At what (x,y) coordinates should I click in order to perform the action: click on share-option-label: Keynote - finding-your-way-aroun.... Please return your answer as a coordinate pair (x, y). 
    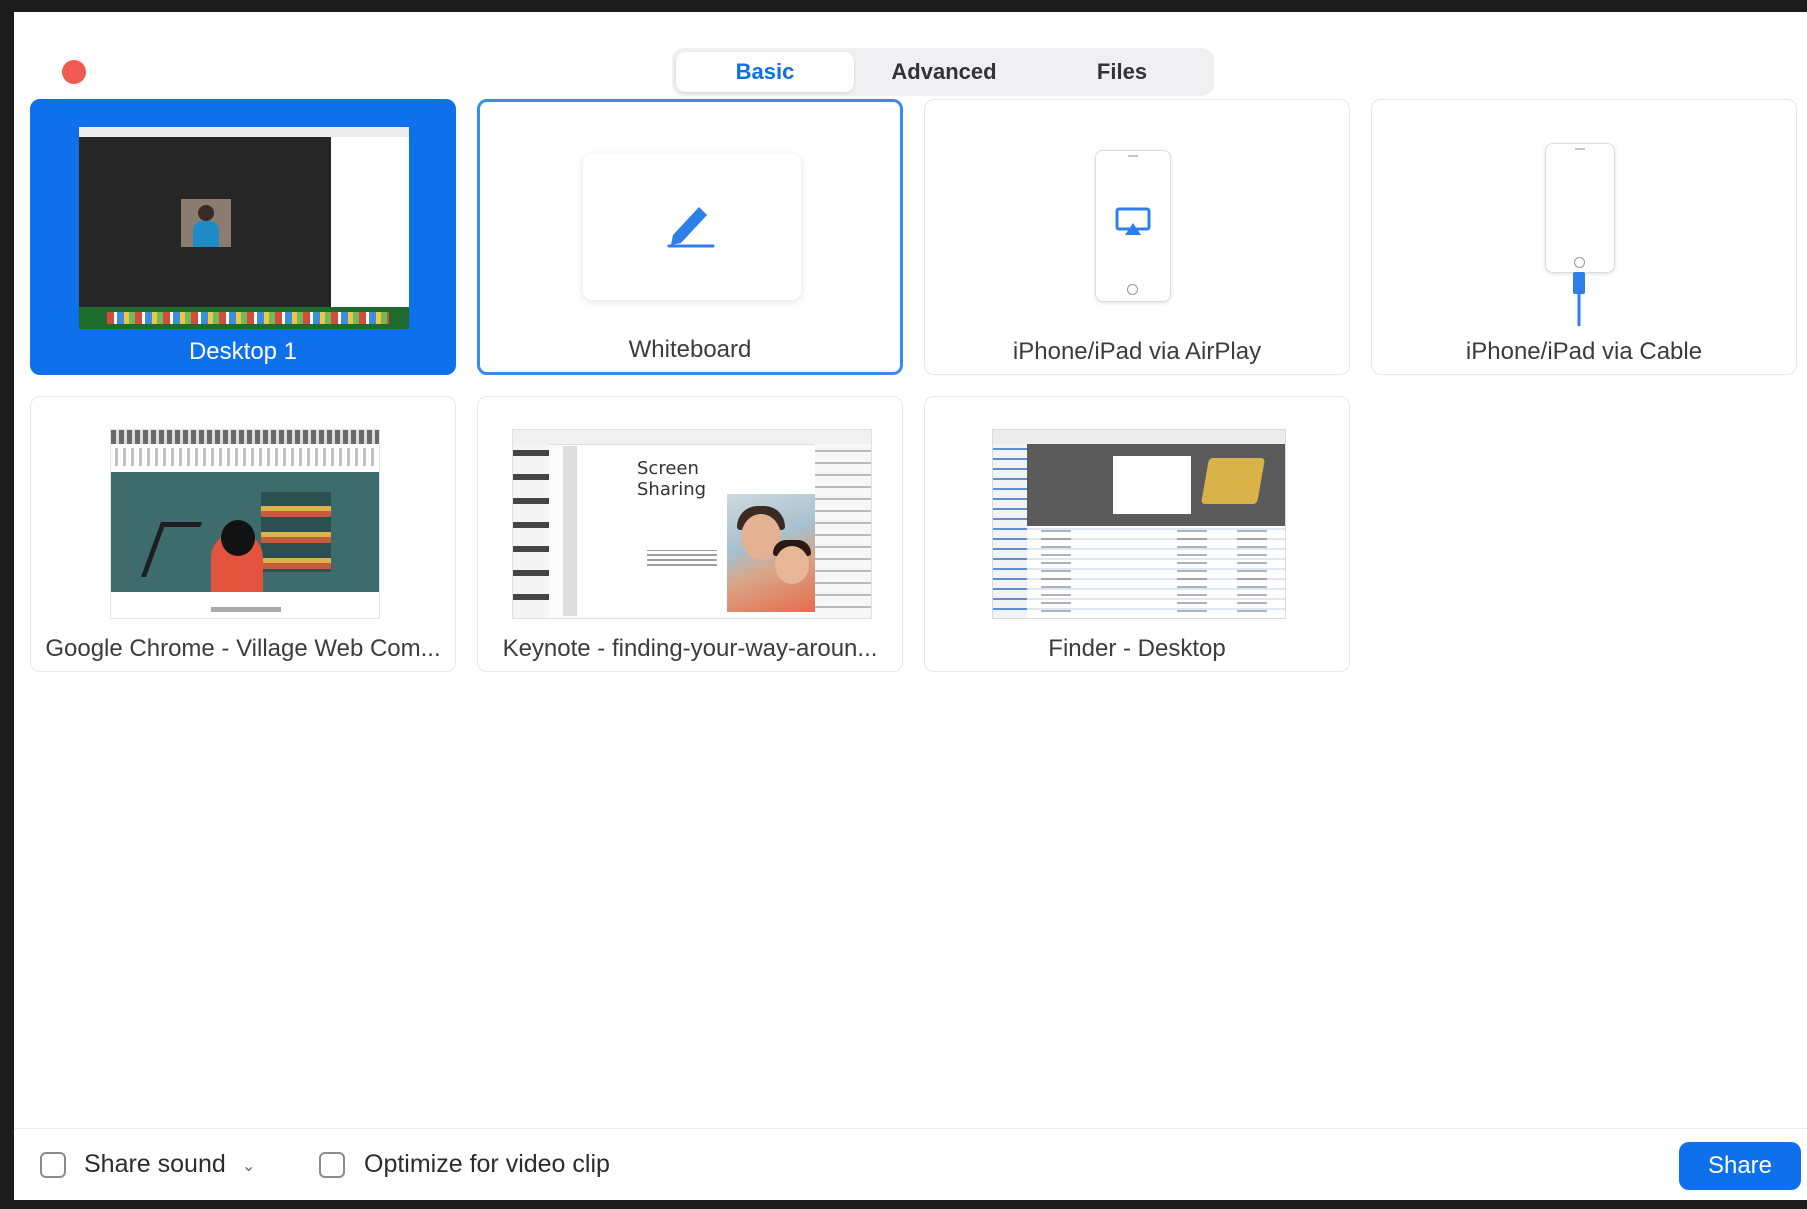
    Looking at the image, I should click on (690, 648).